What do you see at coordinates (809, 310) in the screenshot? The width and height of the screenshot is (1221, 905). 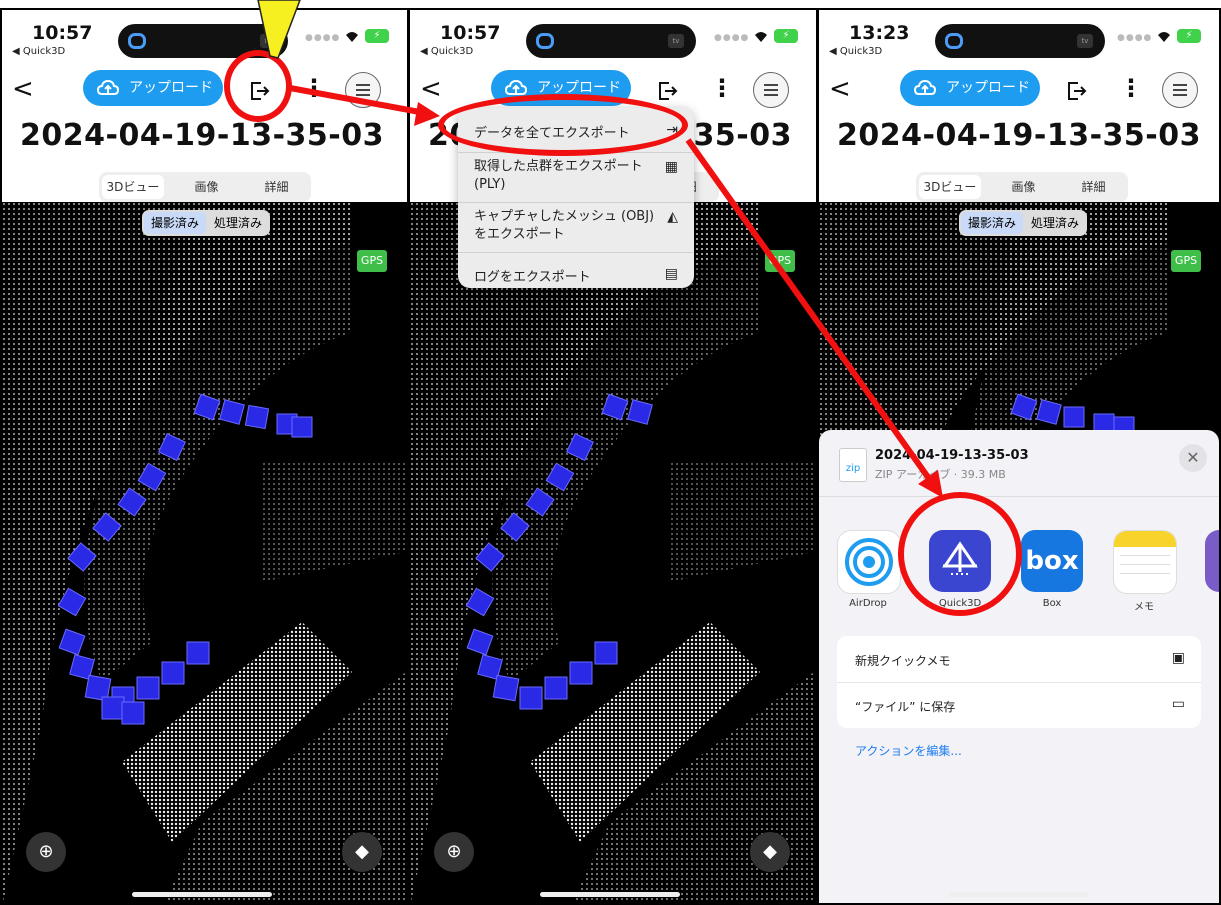 I see `arrow-to-share` at bounding box center [809, 310].